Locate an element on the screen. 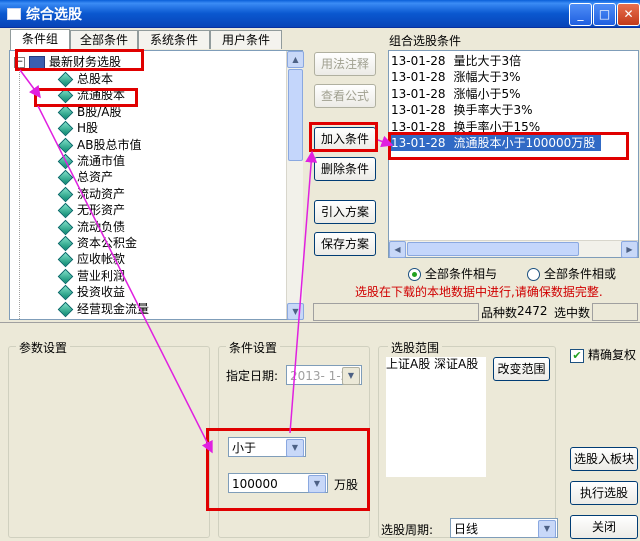 The image size is (640, 541). arrow-inputs-to-add is located at coordinates (303, 292).